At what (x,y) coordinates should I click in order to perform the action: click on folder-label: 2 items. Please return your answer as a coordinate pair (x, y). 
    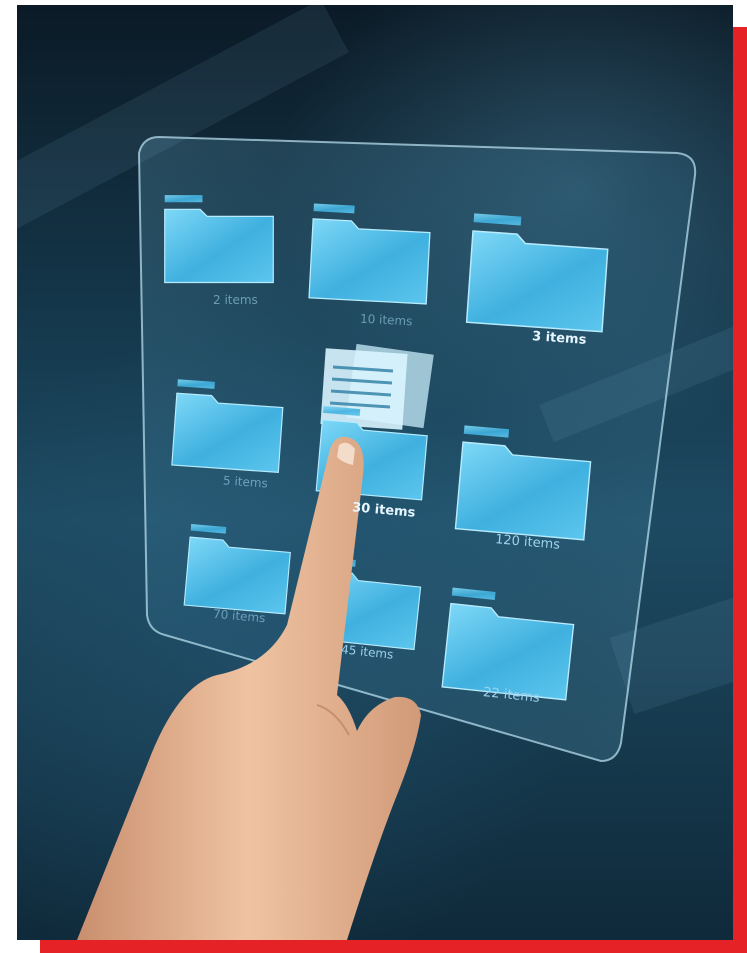
    Looking at the image, I should click on (235, 300).